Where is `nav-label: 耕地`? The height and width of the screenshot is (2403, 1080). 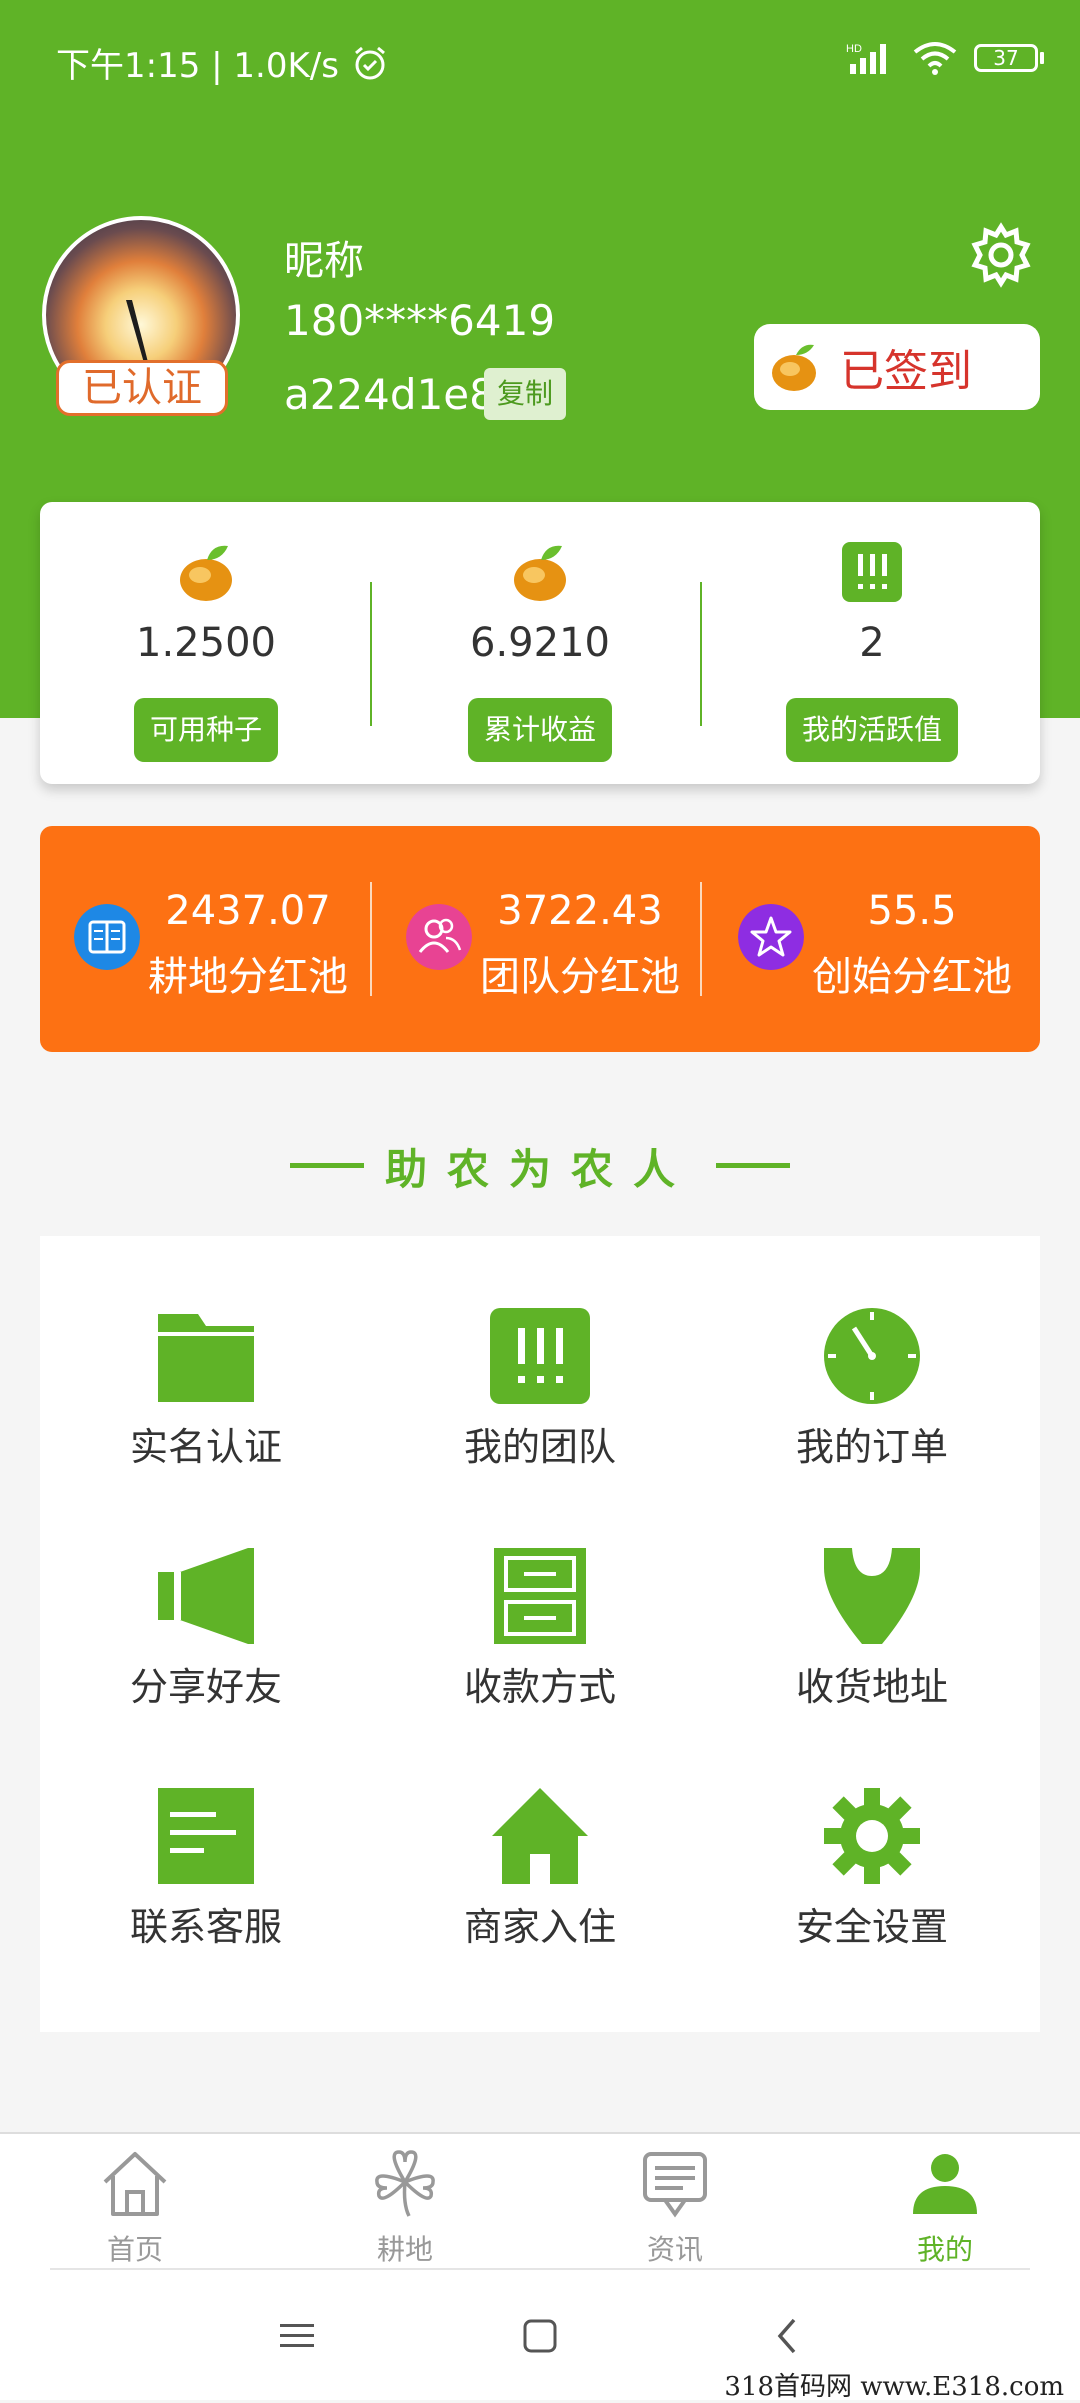 nav-label: 耕地 is located at coordinates (404, 2249).